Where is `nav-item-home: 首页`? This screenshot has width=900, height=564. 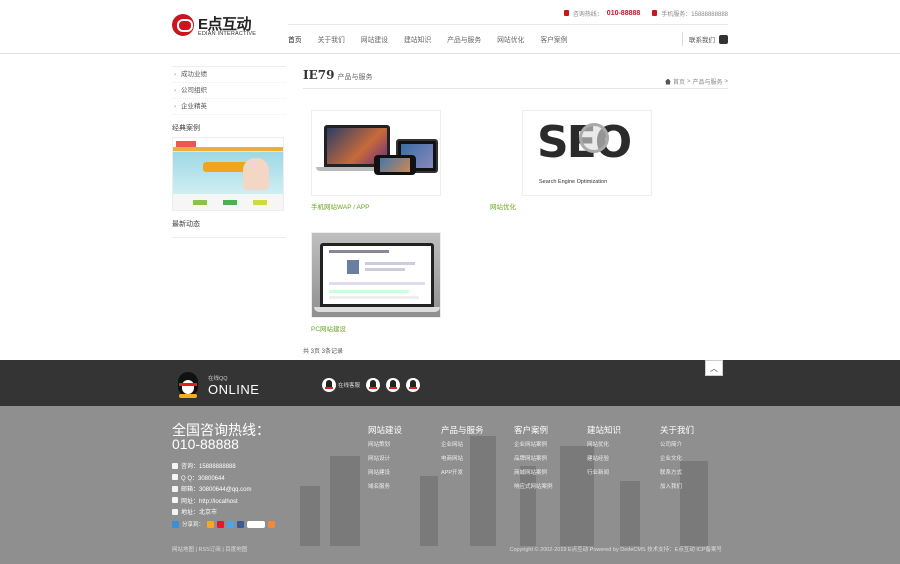 nav-item-home: 首页 is located at coordinates (295, 39).